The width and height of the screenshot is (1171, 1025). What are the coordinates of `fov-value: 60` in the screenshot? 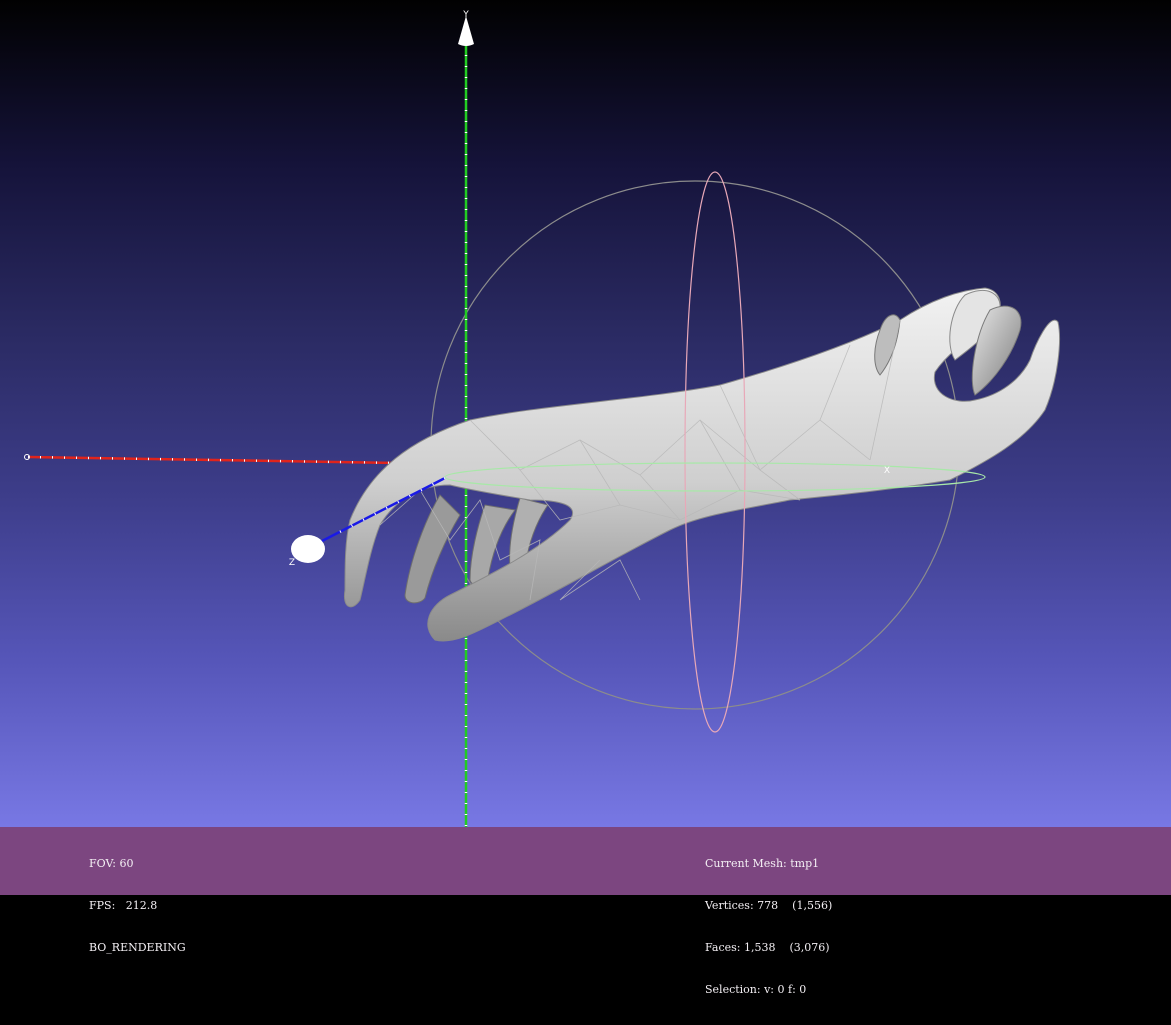 It's located at (126, 863).